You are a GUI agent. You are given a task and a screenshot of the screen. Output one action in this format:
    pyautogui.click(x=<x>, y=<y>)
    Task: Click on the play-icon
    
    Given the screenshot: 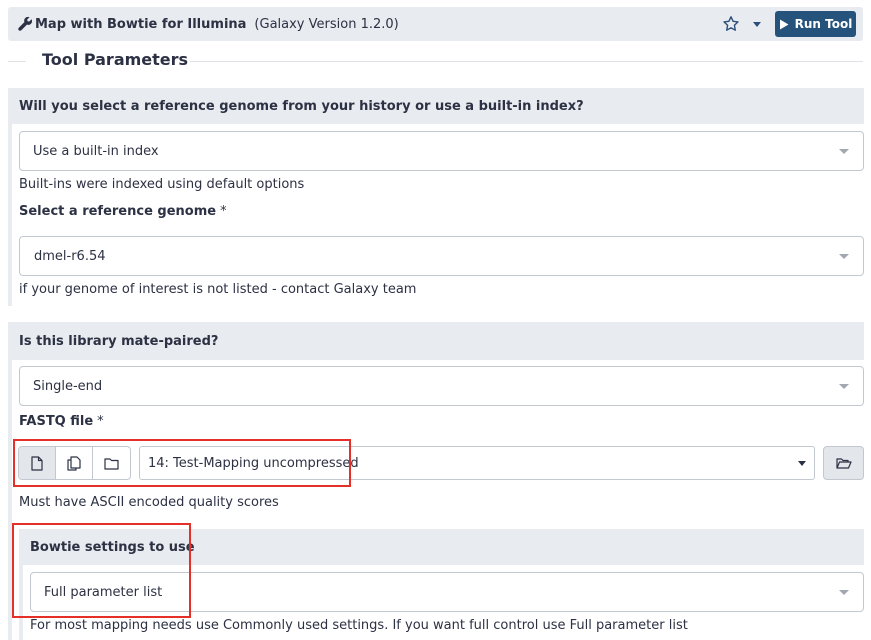 What is the action you would take?
    pyautogui.click(x=784, y=24)
    